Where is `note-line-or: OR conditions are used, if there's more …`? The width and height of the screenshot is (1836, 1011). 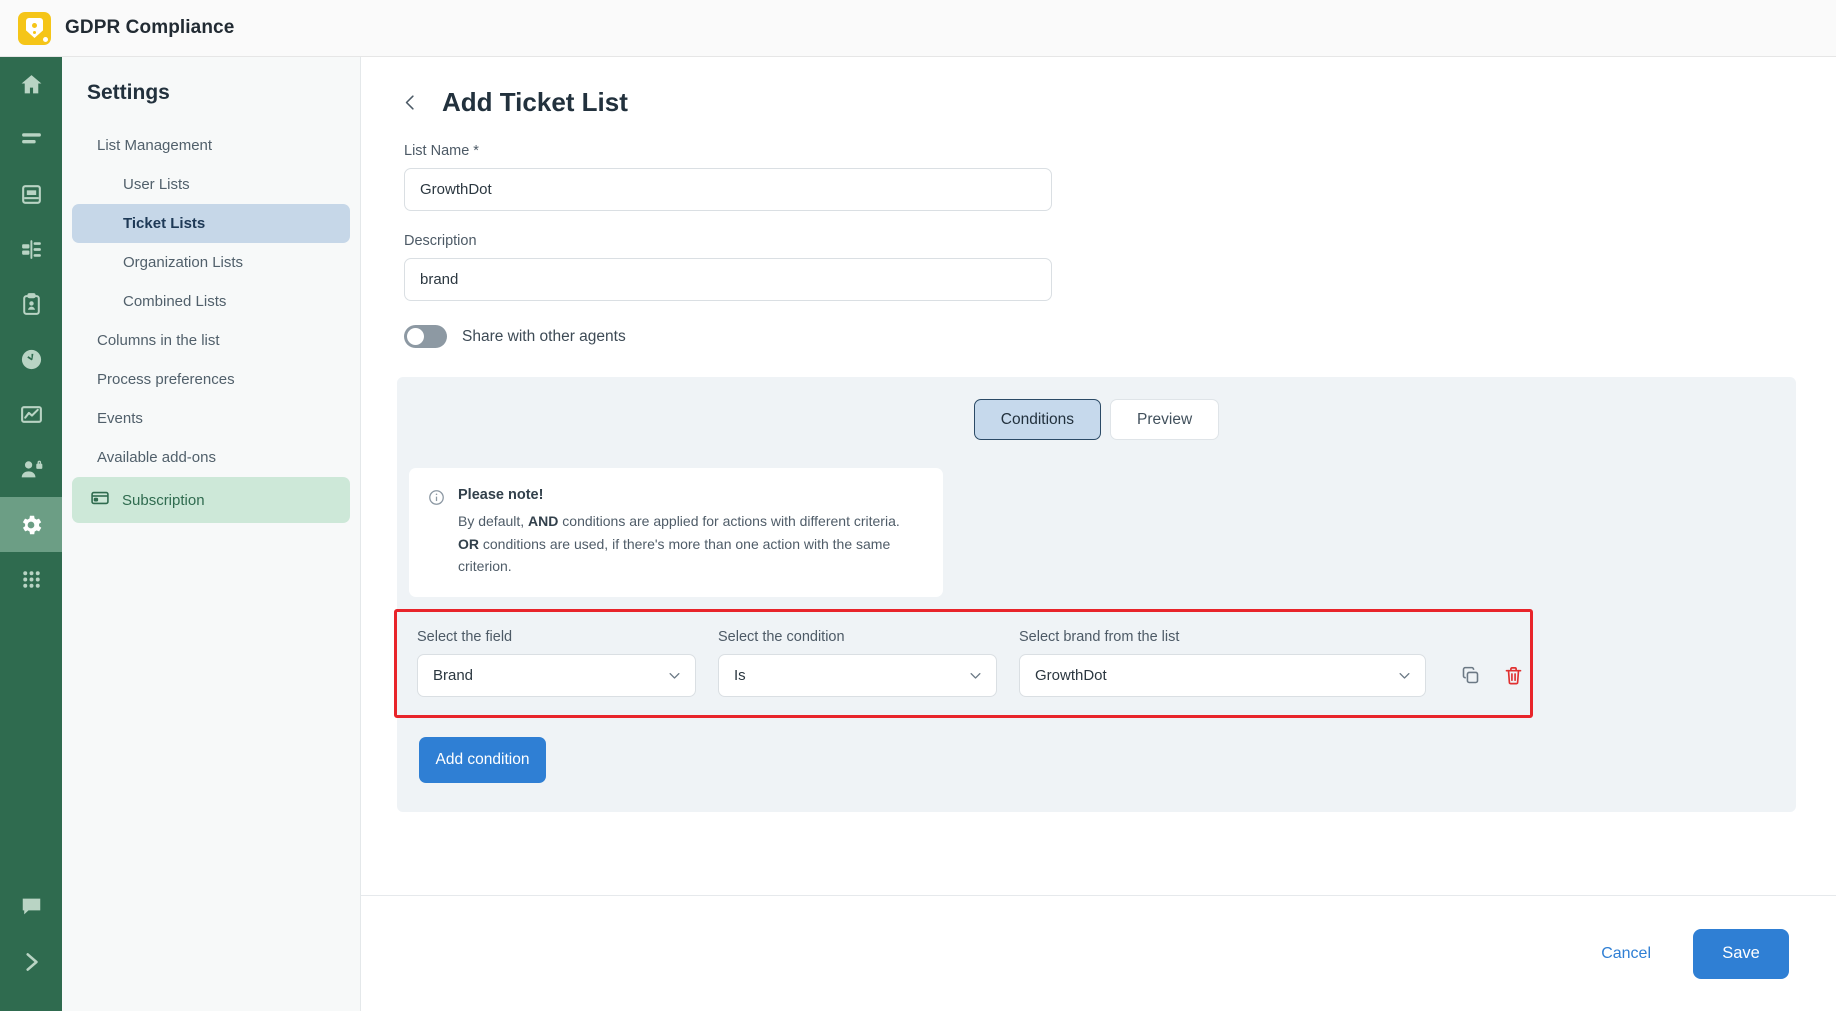 note-line-or: OR conditions are used, if there's more … is located at coordinates (690, 555).